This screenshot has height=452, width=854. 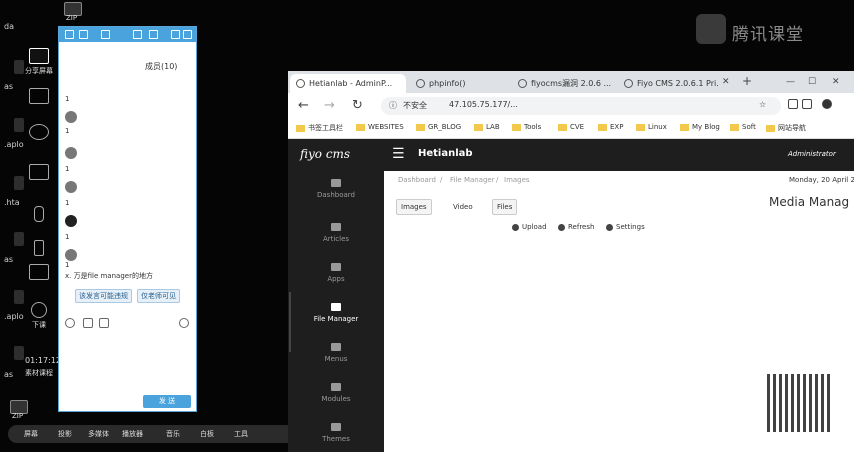 What do you see at coordinates (529, 227) in the screenshot?
I see `upload-button: Upload` at bounding box center [529, 227].